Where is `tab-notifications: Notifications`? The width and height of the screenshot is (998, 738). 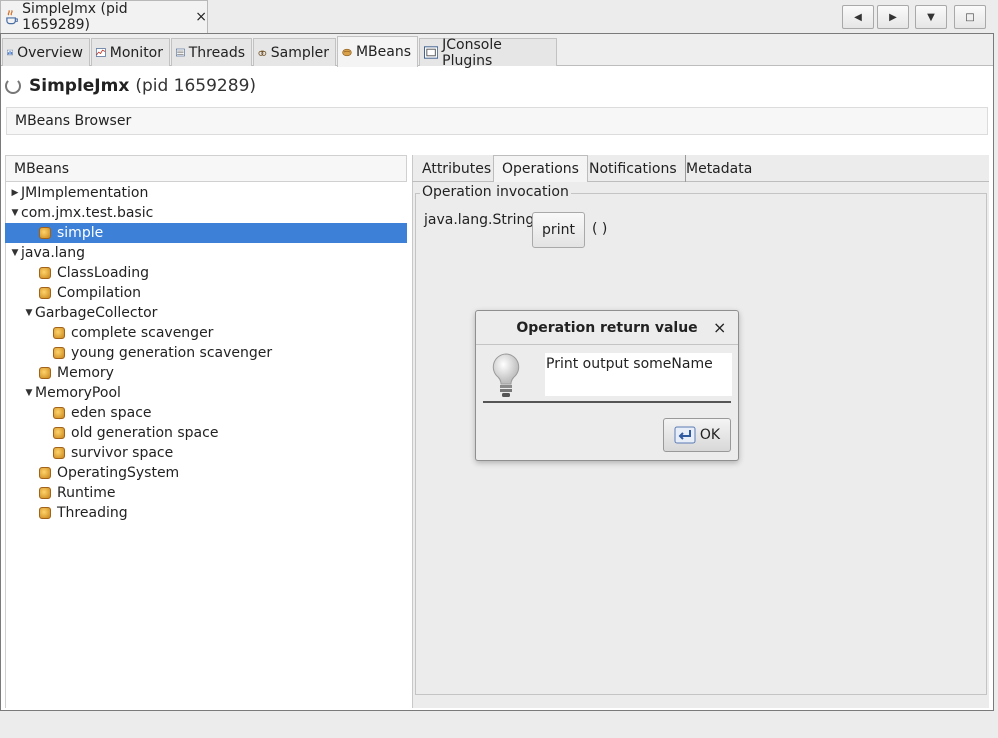 tab-notifications: Notifications is located at coordinates (633, 168).